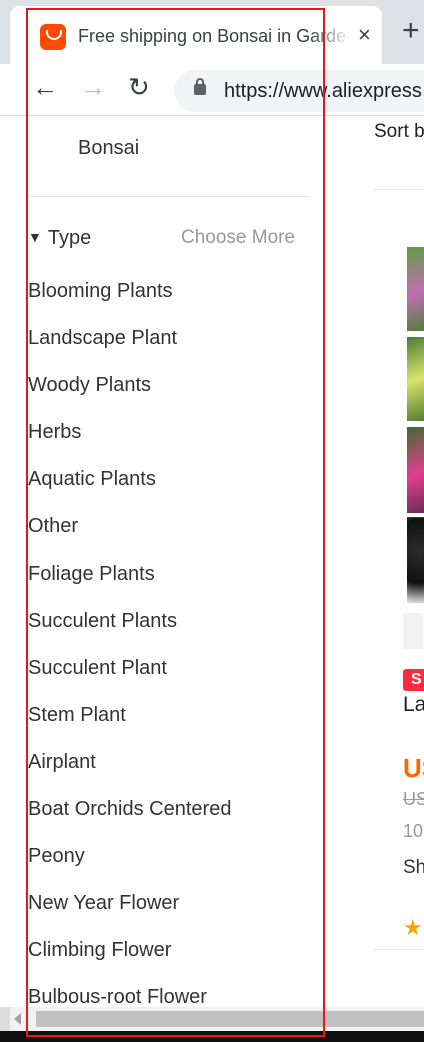 Image resolution: width=424 pixels, height=1042 pixels. What do you see at coordinates (129, 961) in the screenshot?
I see `type-item-climbing-flower: Climbing Flower` at bounding box center [129, 961].